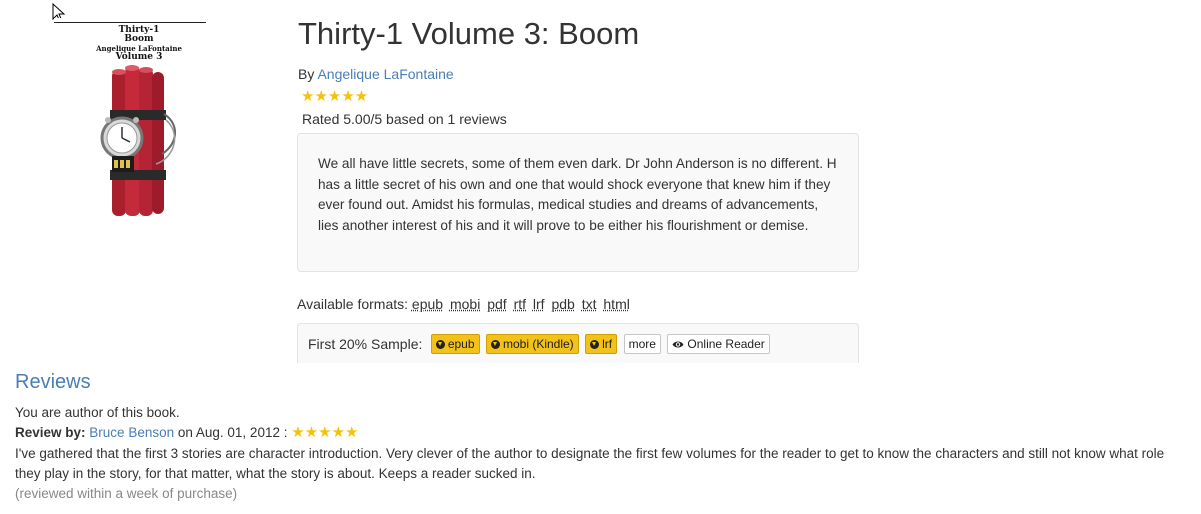 The width and height of the screenshot is (1201, 514). Describe the element at coordinates (404, 119) in the screenshot. I see `rating-summary: Rated 5.00/5 based on 1 reviews` at that location.